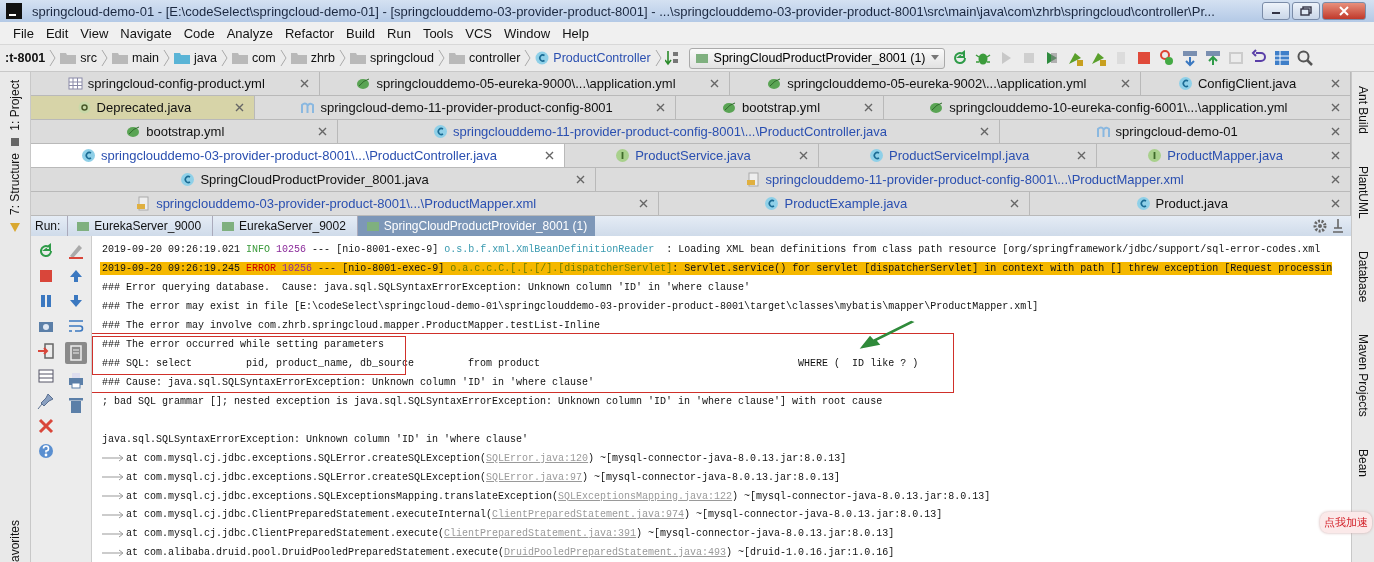 The image size is (1374, 562). Describe the element at coordinates (23, 33) in the screenshot. I see `menu-item: File` at that location.